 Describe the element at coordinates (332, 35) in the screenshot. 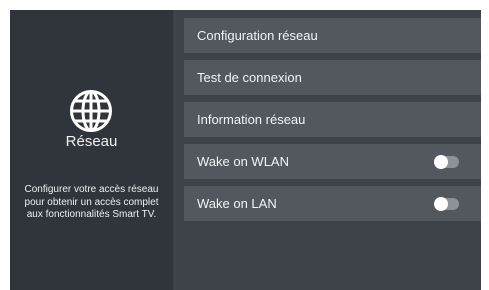

I see `menu-item-network-configuration: Configuration réseau` at that location.